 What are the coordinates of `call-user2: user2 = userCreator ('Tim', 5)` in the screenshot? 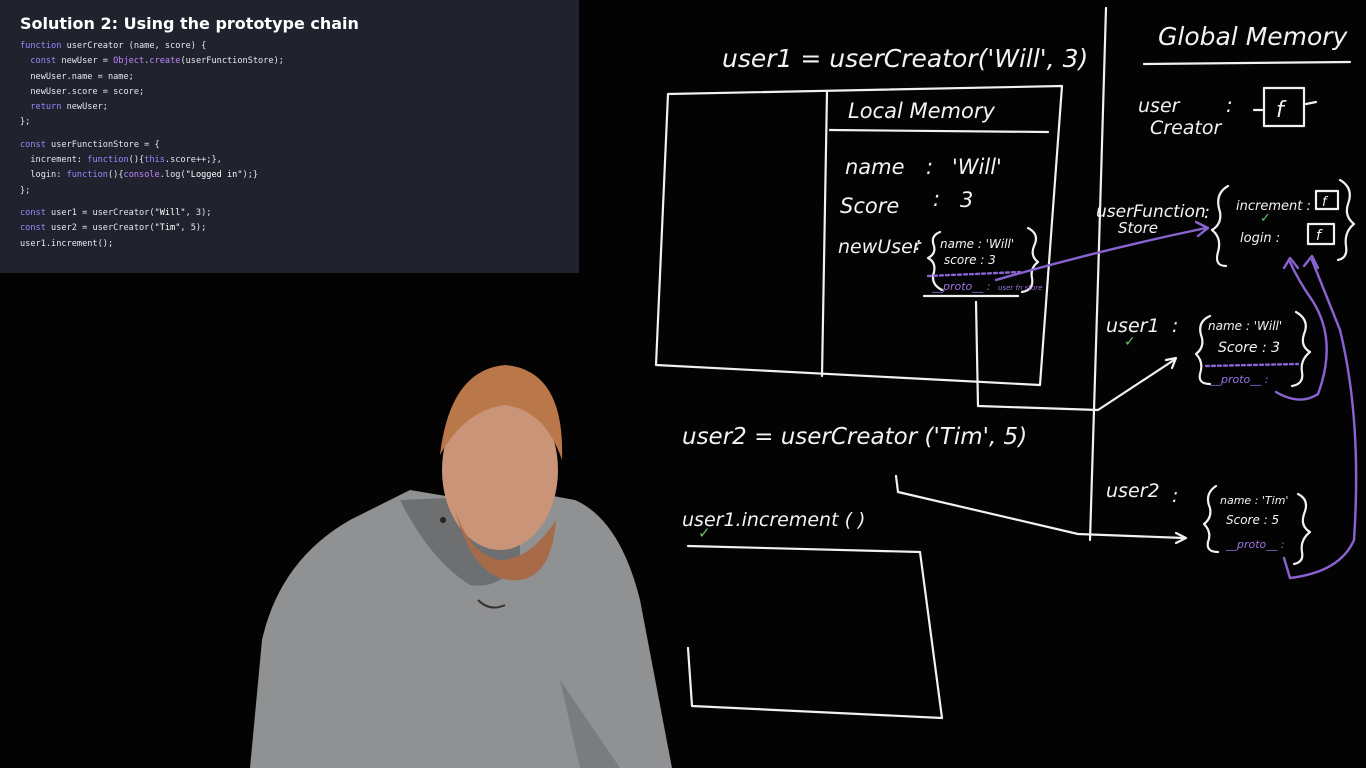 It's located at (854, 437).